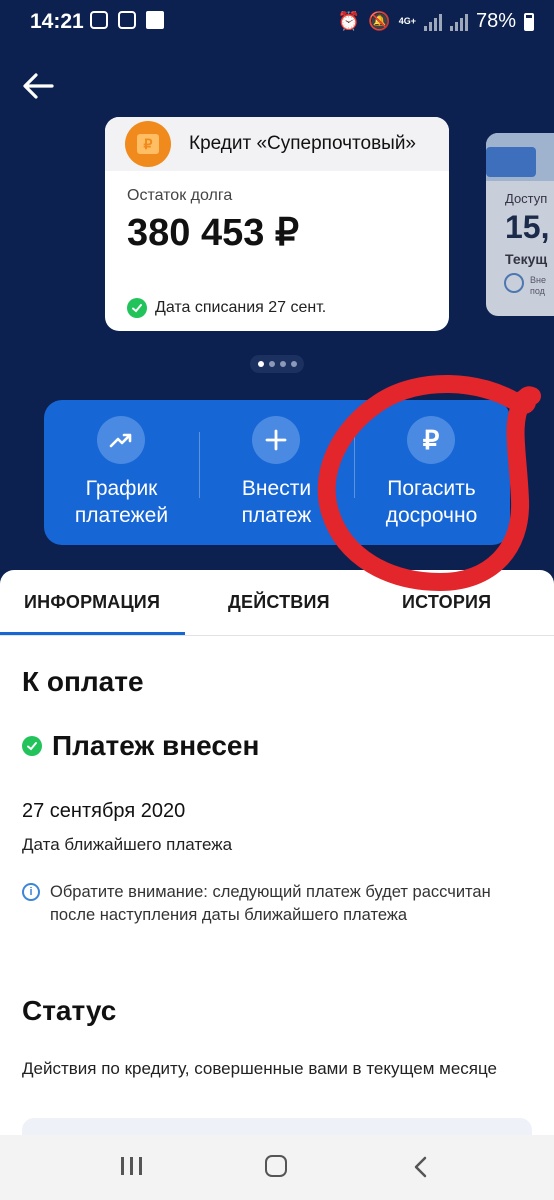 Image resolution: width=554 pixels, height=1200 pixels. I want to click on payment-status: Платеж внесен, so click(140, 746).